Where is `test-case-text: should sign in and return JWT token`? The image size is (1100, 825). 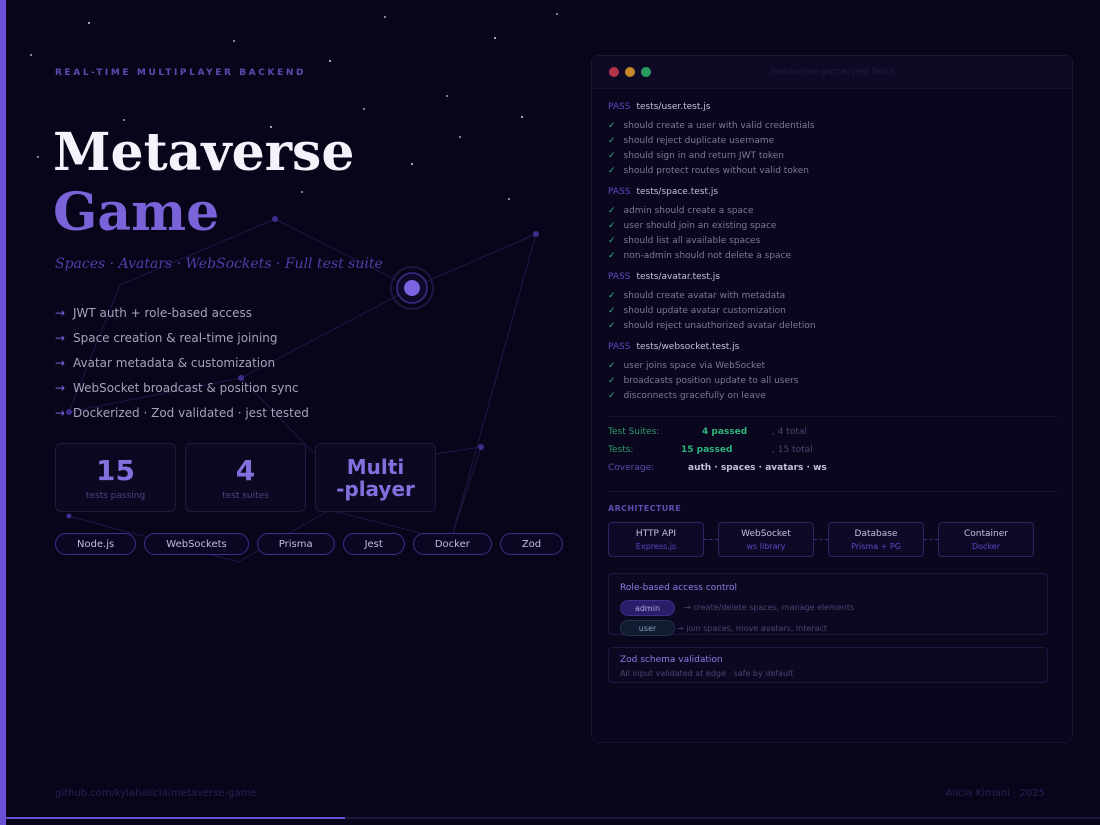 test-case-text: should sign in and return JWT token is located at coordinates (704, 156).